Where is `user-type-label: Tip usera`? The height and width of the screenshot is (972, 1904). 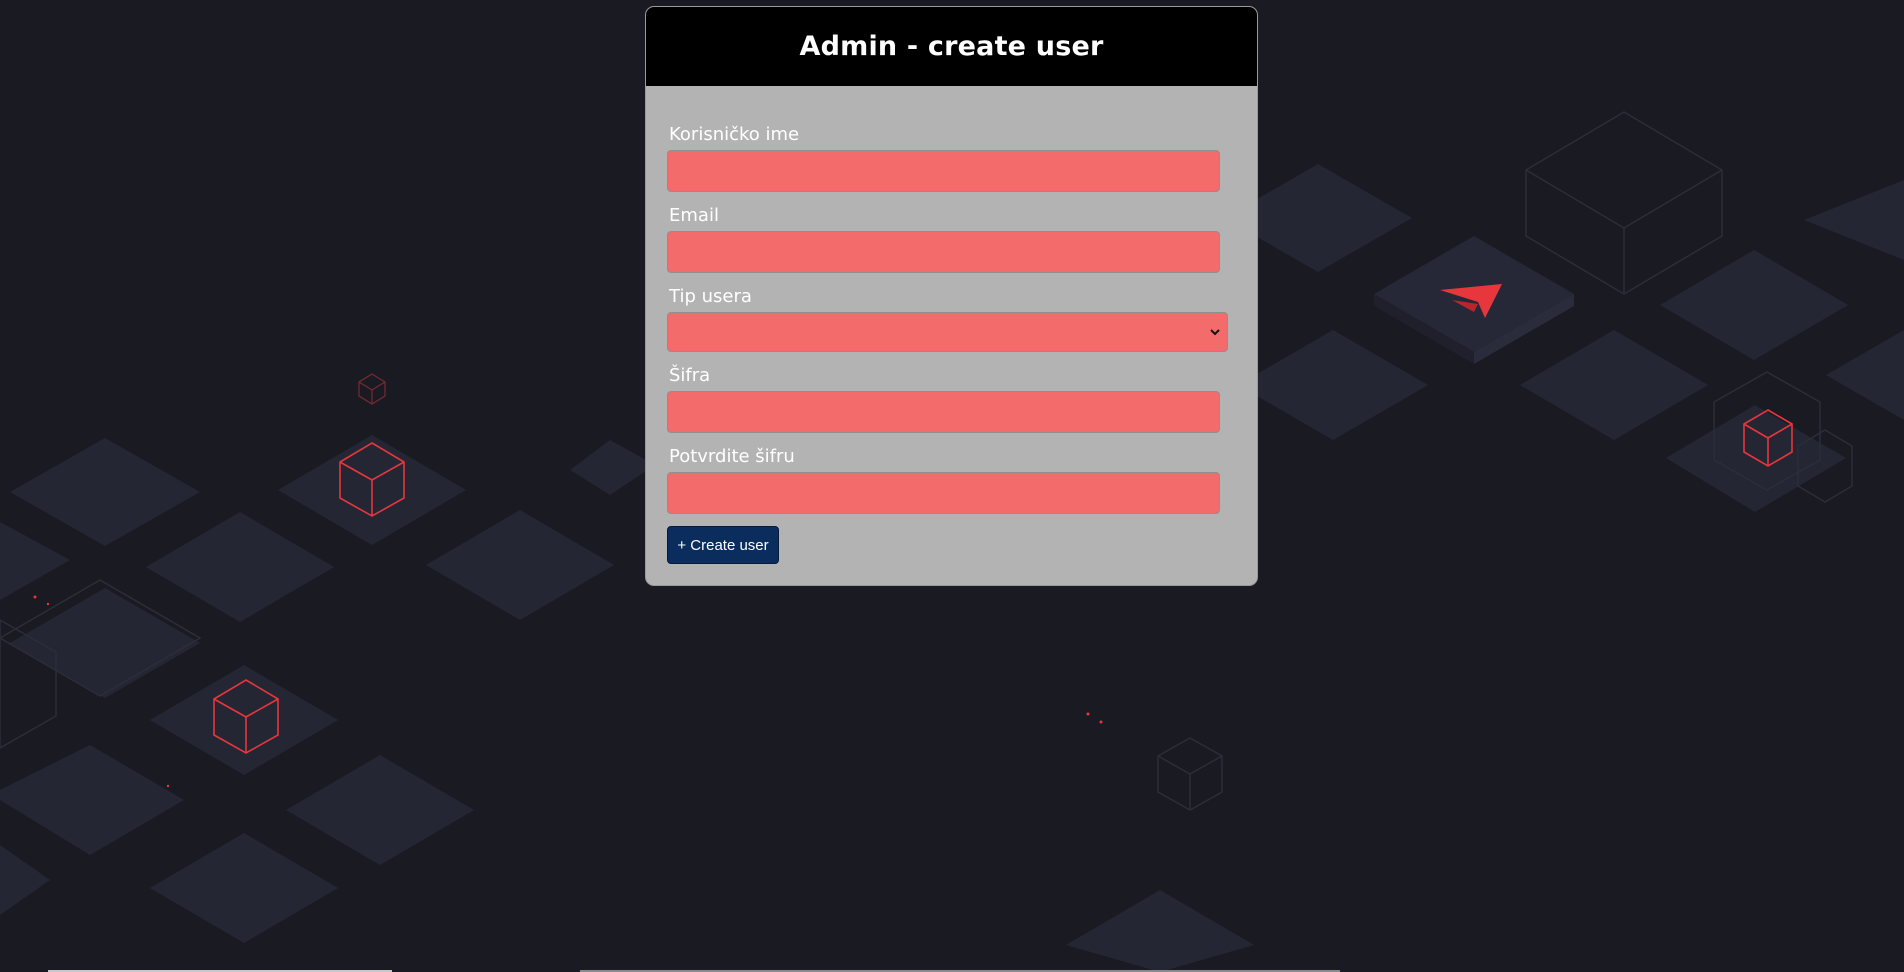
user-type-label: Tip usera is located at coordinates (710, 296).